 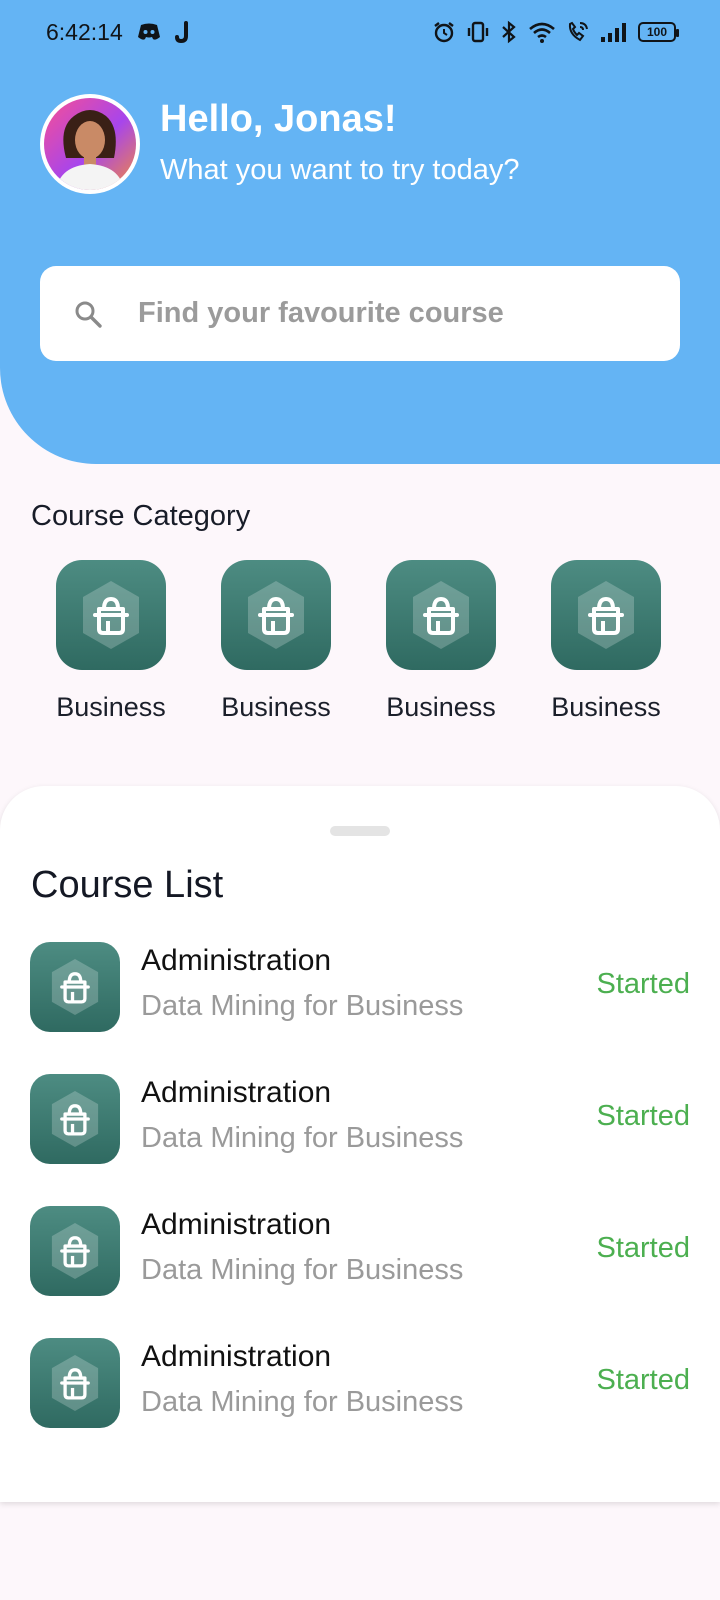 I want to click on search-input, so click(x=398, y=313).